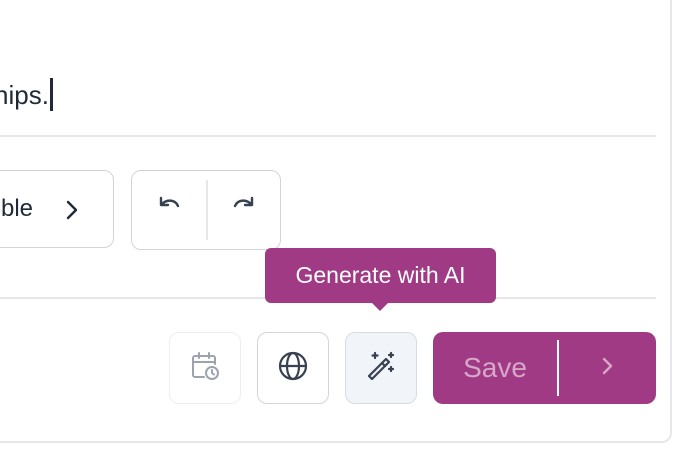 This screenshot has height=468, width=696. Describe the element at coordinates (17, 208) in the screenshot. I see `options-chip-label: ble` at that location.